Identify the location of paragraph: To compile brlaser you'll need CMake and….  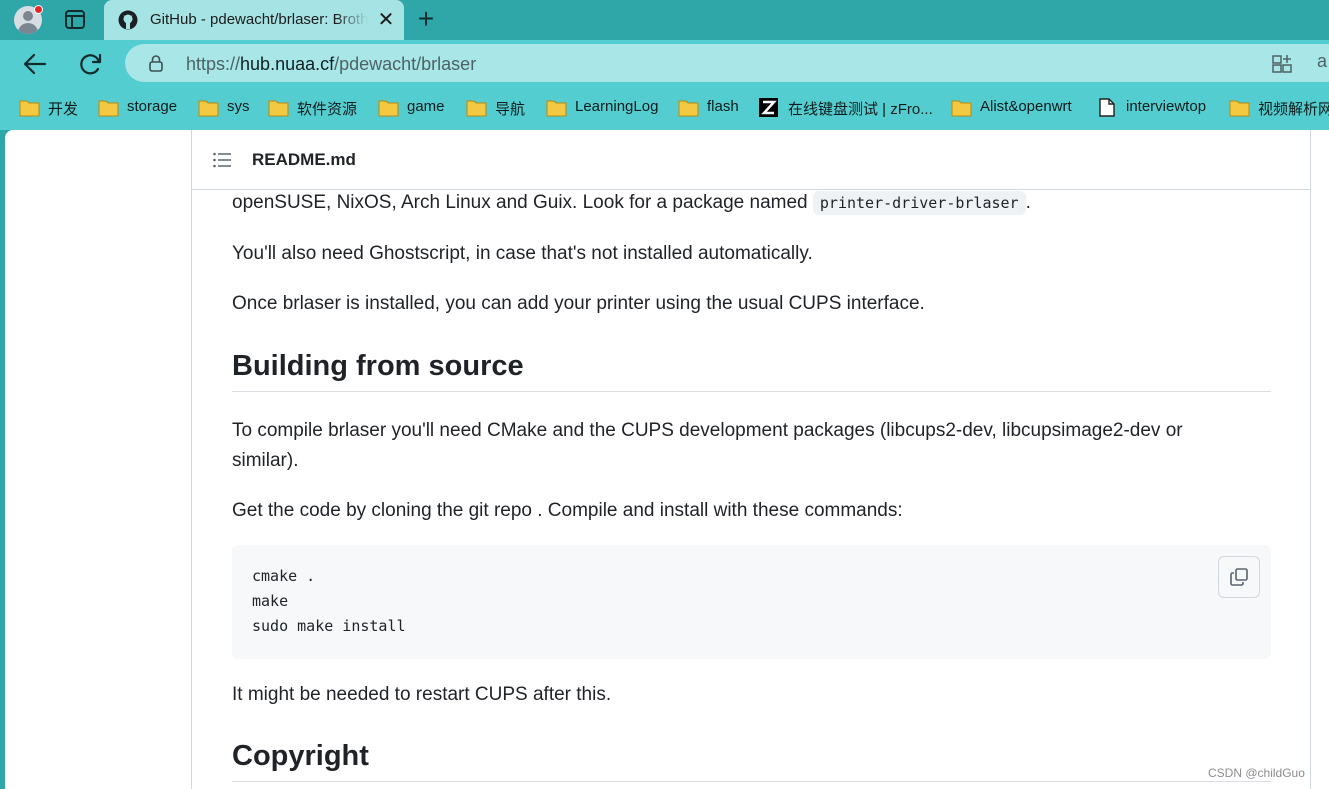
(707, 430).